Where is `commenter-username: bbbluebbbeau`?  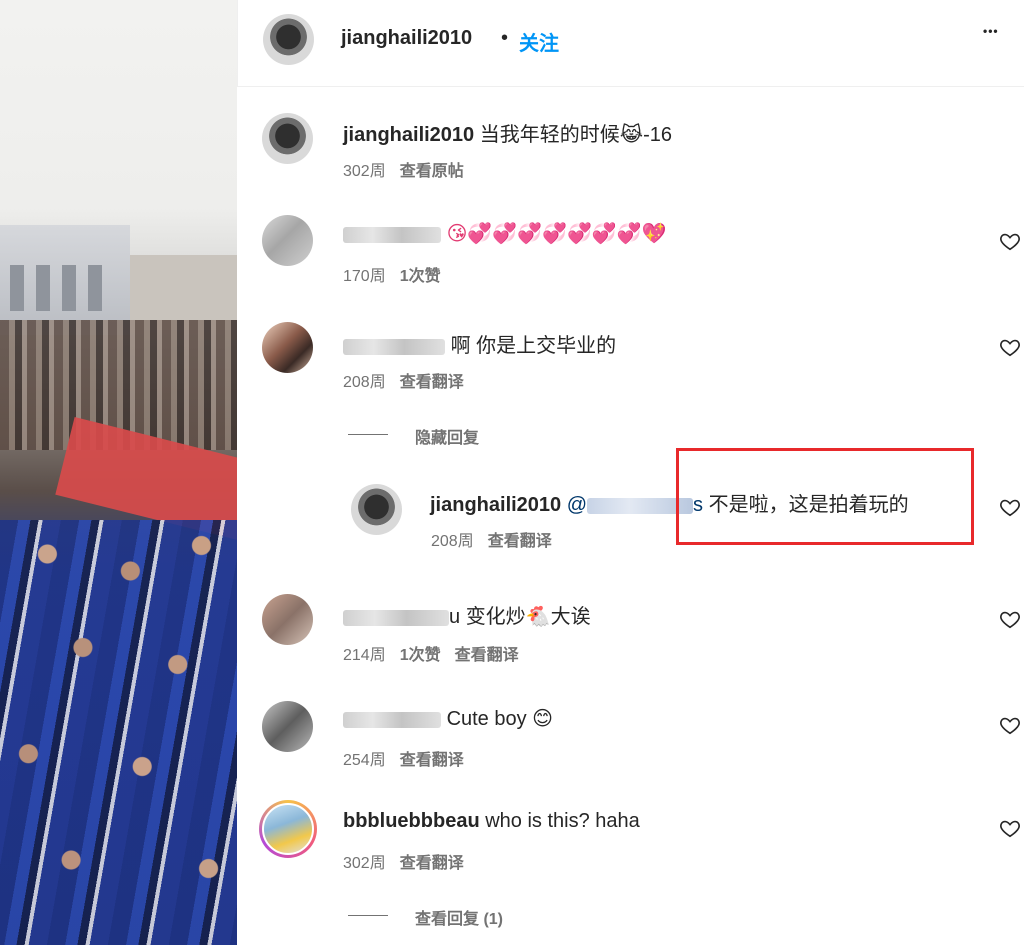 commenter-username: bbbluebbbeau is located at coordinates (411, 821).